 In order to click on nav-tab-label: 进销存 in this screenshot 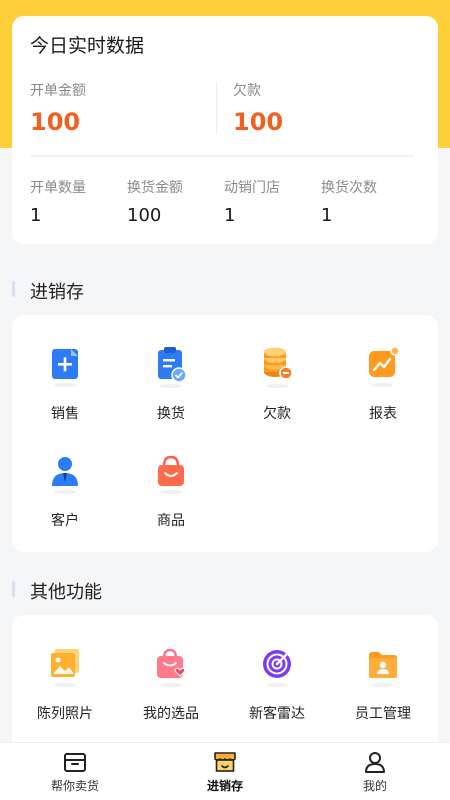, I will do `click(224, 786)`.